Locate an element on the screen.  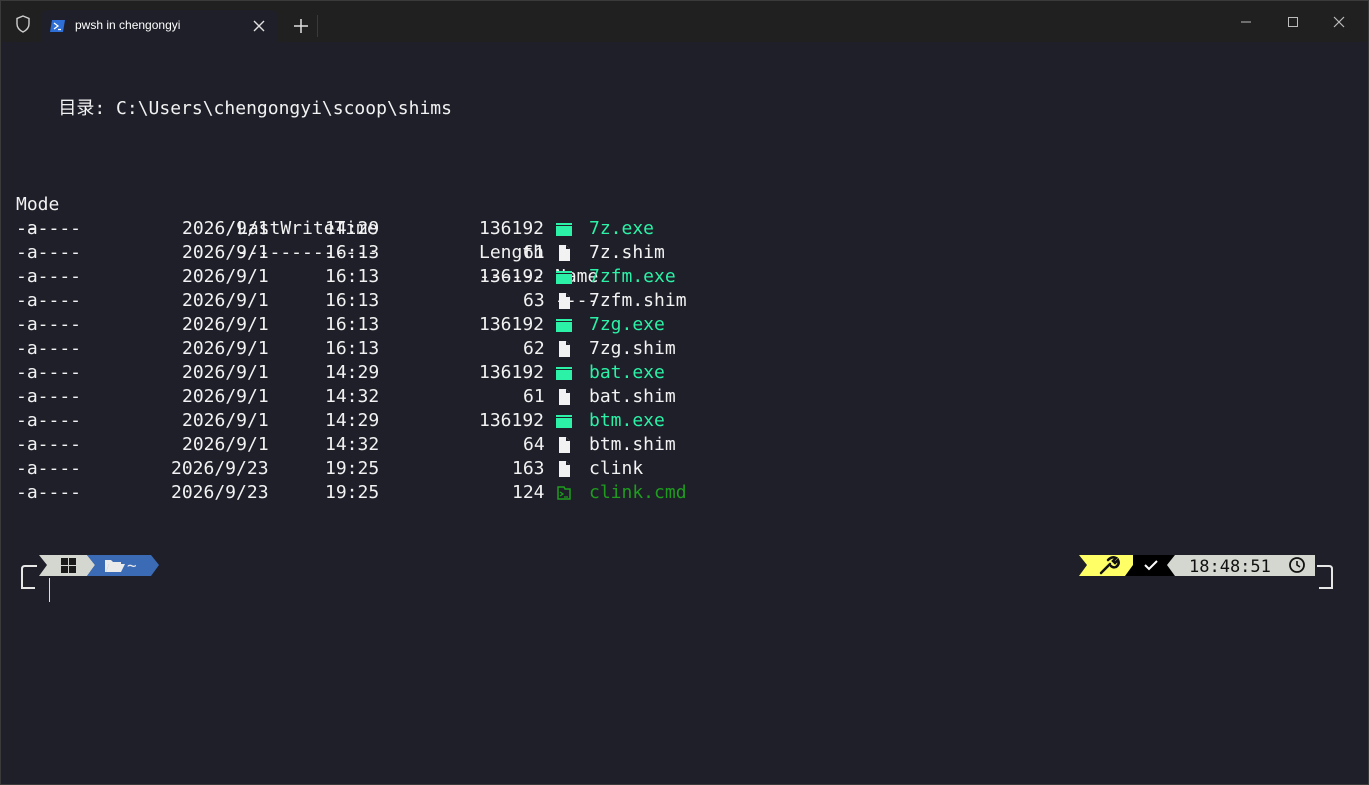
table-row: -a---- 2026/9/1 16:13 61 7z.shim is located at coordinates (366, 253).